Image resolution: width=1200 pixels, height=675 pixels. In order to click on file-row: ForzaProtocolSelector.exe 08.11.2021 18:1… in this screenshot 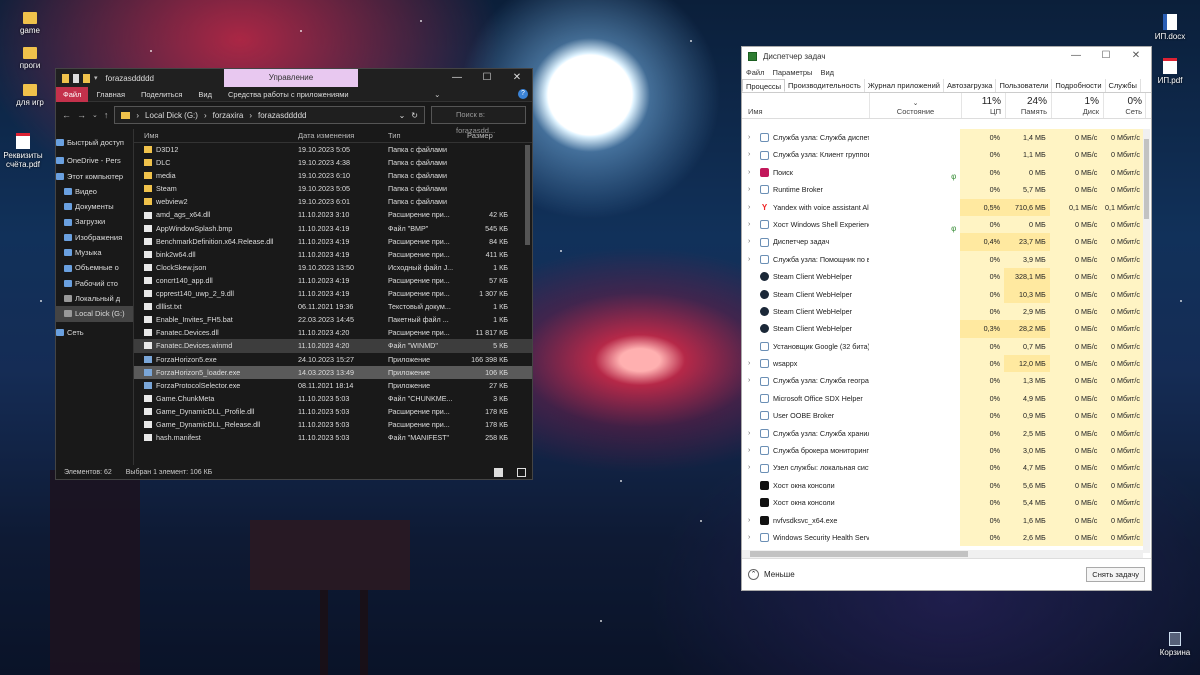, I will do `click(333, 385)`.